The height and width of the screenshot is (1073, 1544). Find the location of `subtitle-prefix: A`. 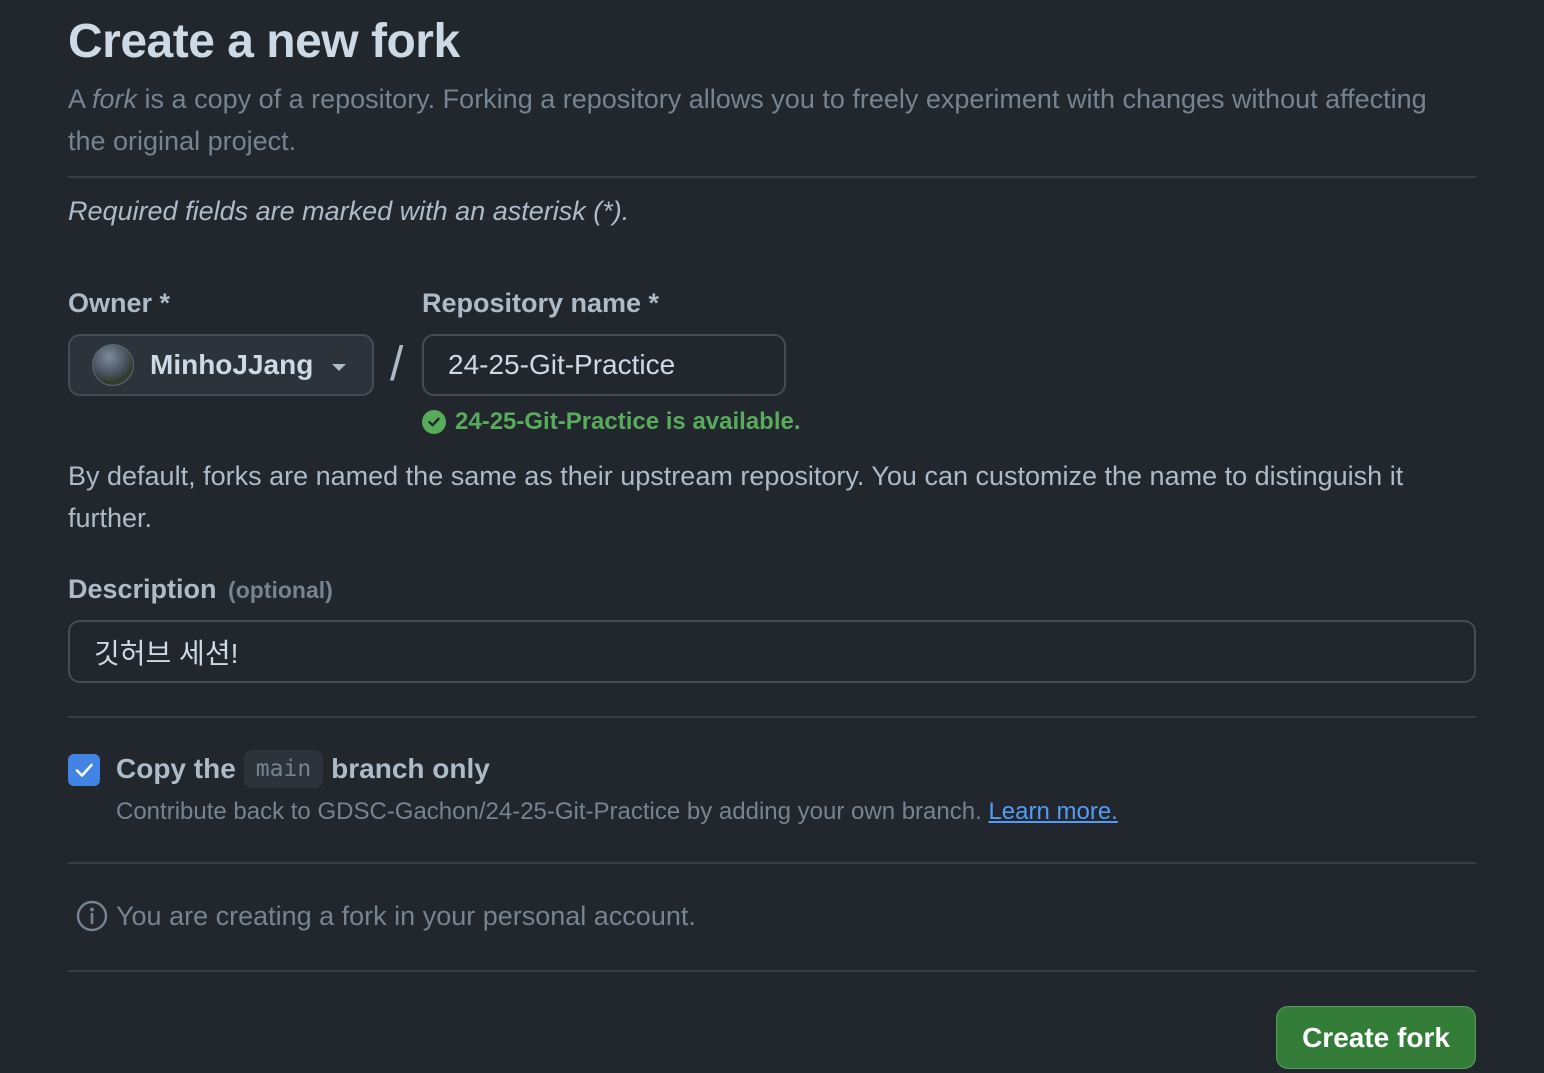

subtitle-prefix: A is located at coordinates (80, 99).